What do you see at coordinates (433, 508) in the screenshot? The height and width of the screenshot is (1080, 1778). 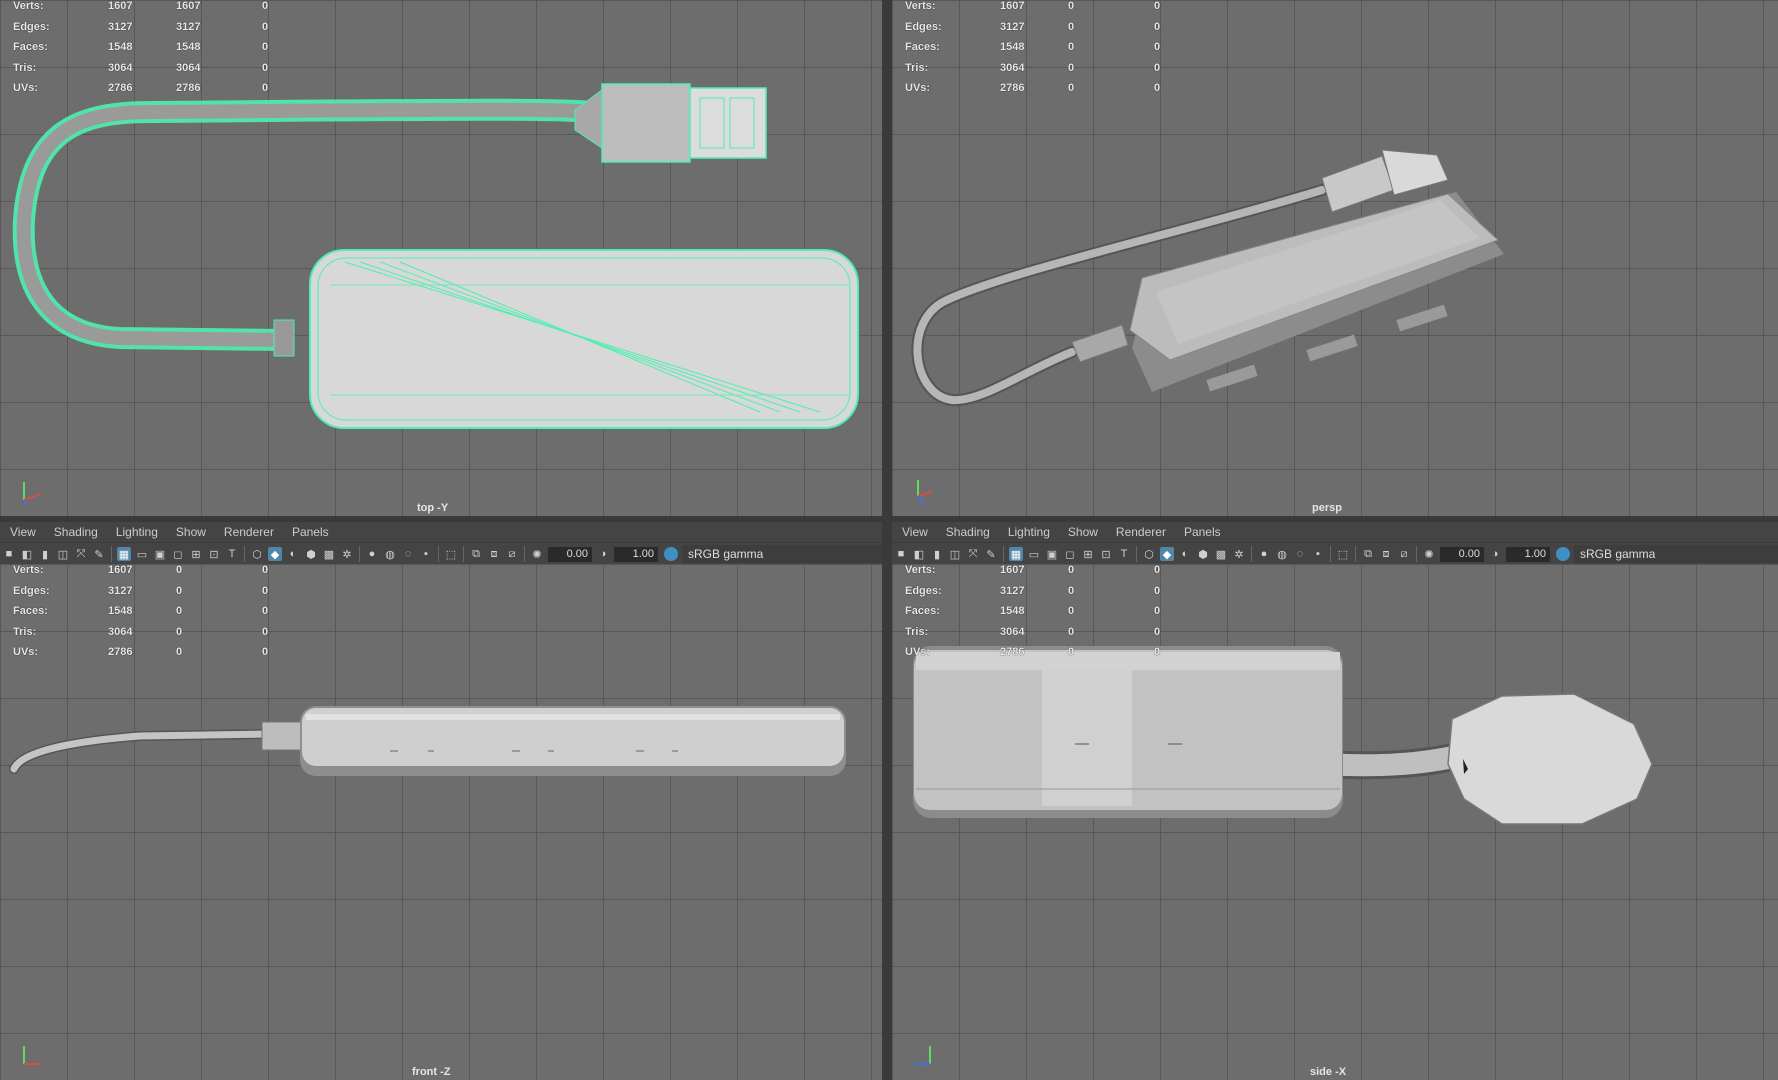 I see `camera-name-label: top -Y` at bounding box center [433, 508].